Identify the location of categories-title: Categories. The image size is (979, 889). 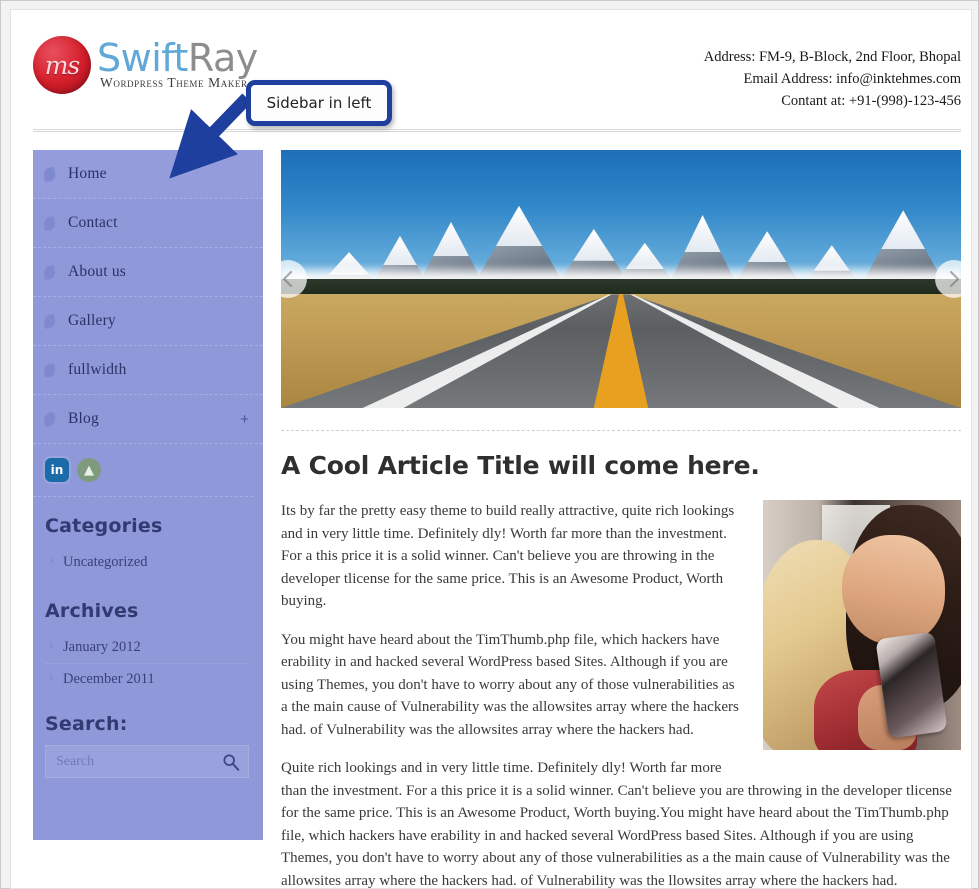
(104, 526).